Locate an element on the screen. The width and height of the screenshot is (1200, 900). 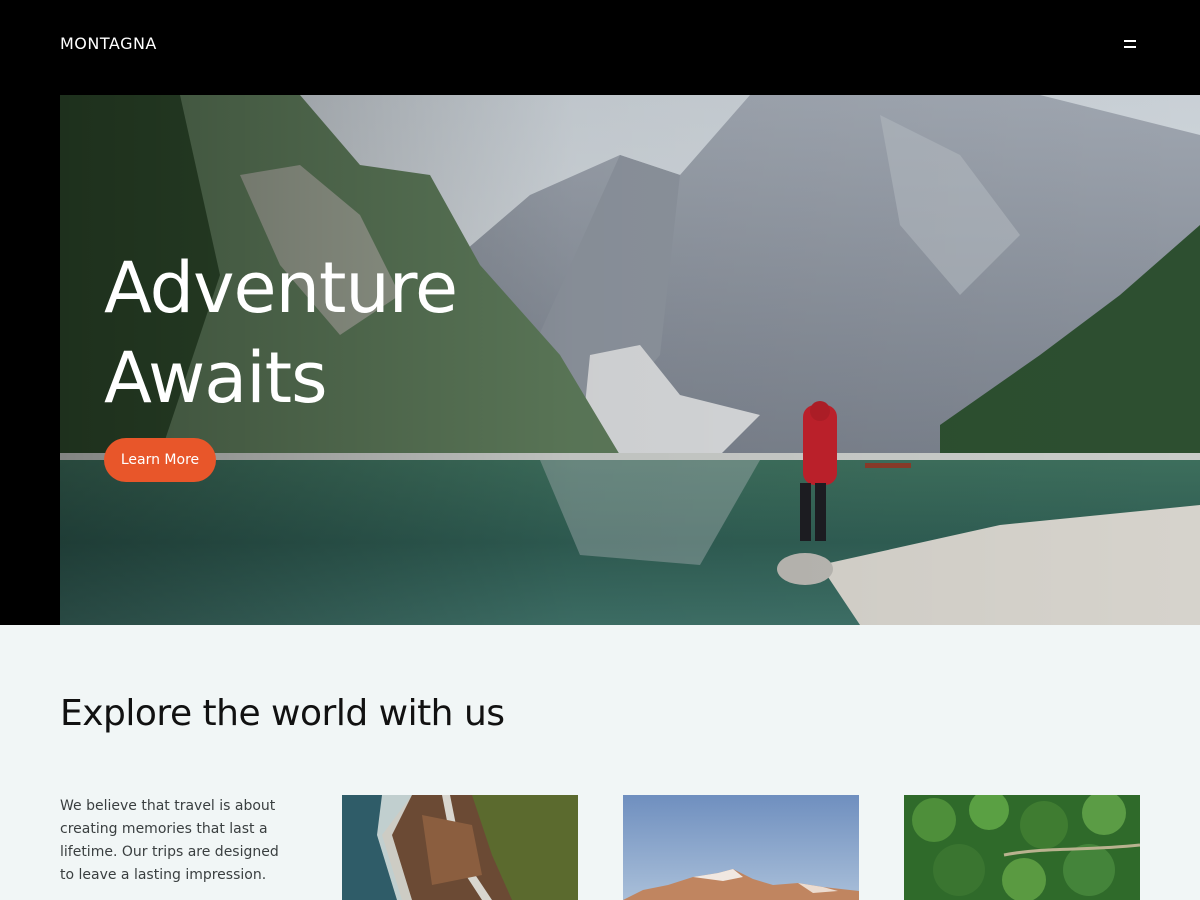
mountain-peaks-photo is located at coordinates (741, 847).